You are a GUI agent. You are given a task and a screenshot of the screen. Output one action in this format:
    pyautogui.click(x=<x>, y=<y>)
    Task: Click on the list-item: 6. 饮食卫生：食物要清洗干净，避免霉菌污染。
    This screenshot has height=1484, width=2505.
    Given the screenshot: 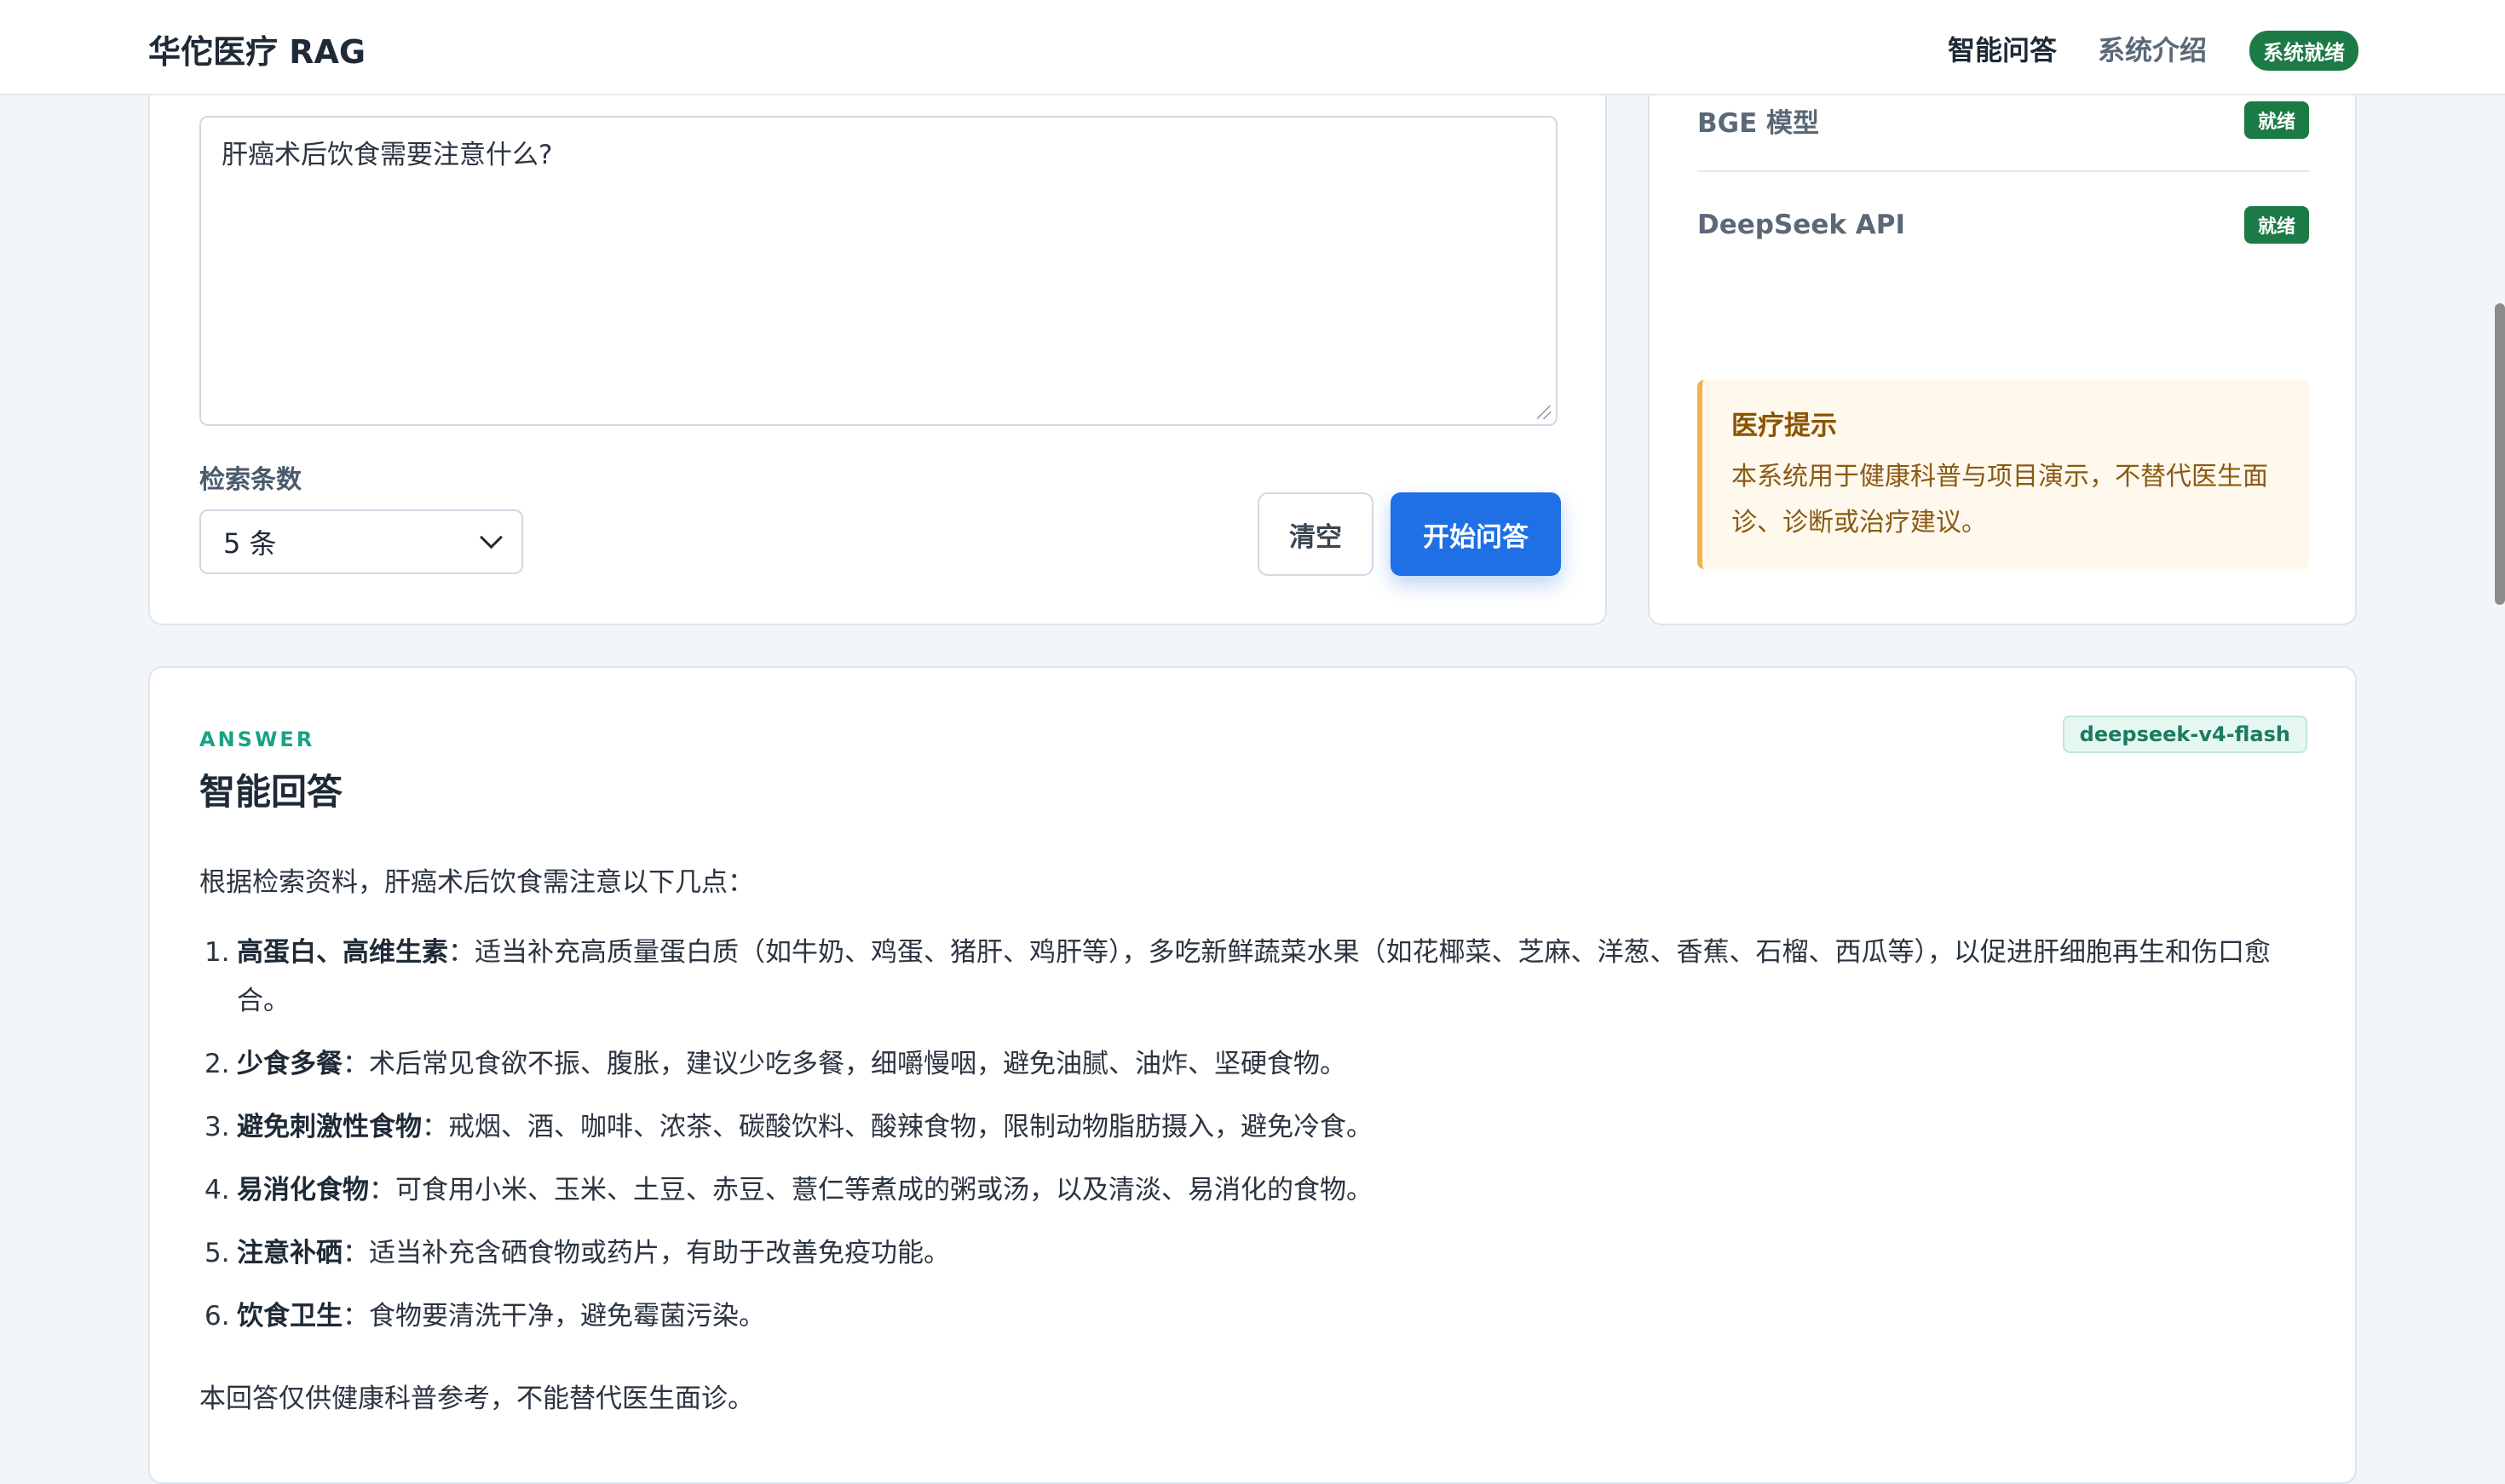 What is the action you would take?
    pyautogui.click(x=1255, y=1316)
    